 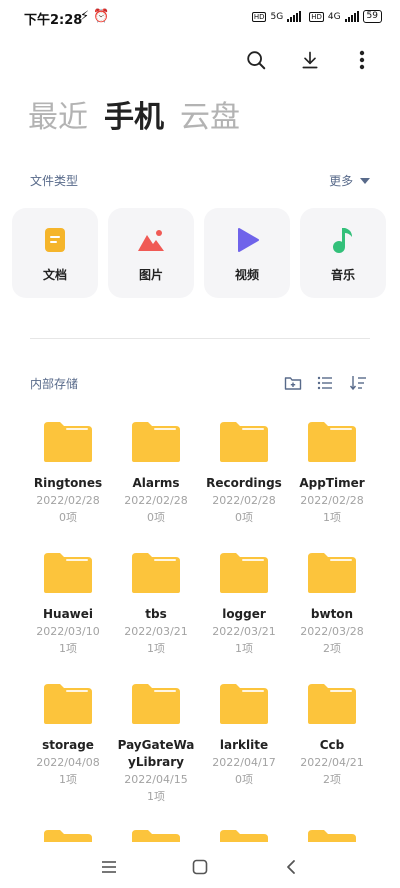 What do you see at coordinates (55, 240) in the screenshot?
I see `document-icon` at bounding box center [55, 240].